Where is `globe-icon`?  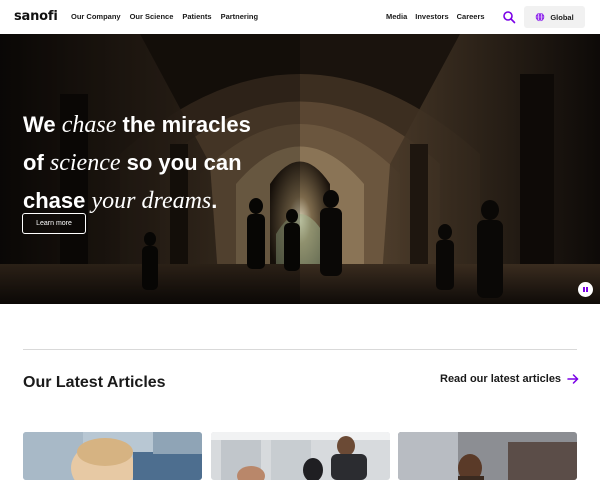 globe-icon is located at coordinates (540, 17).